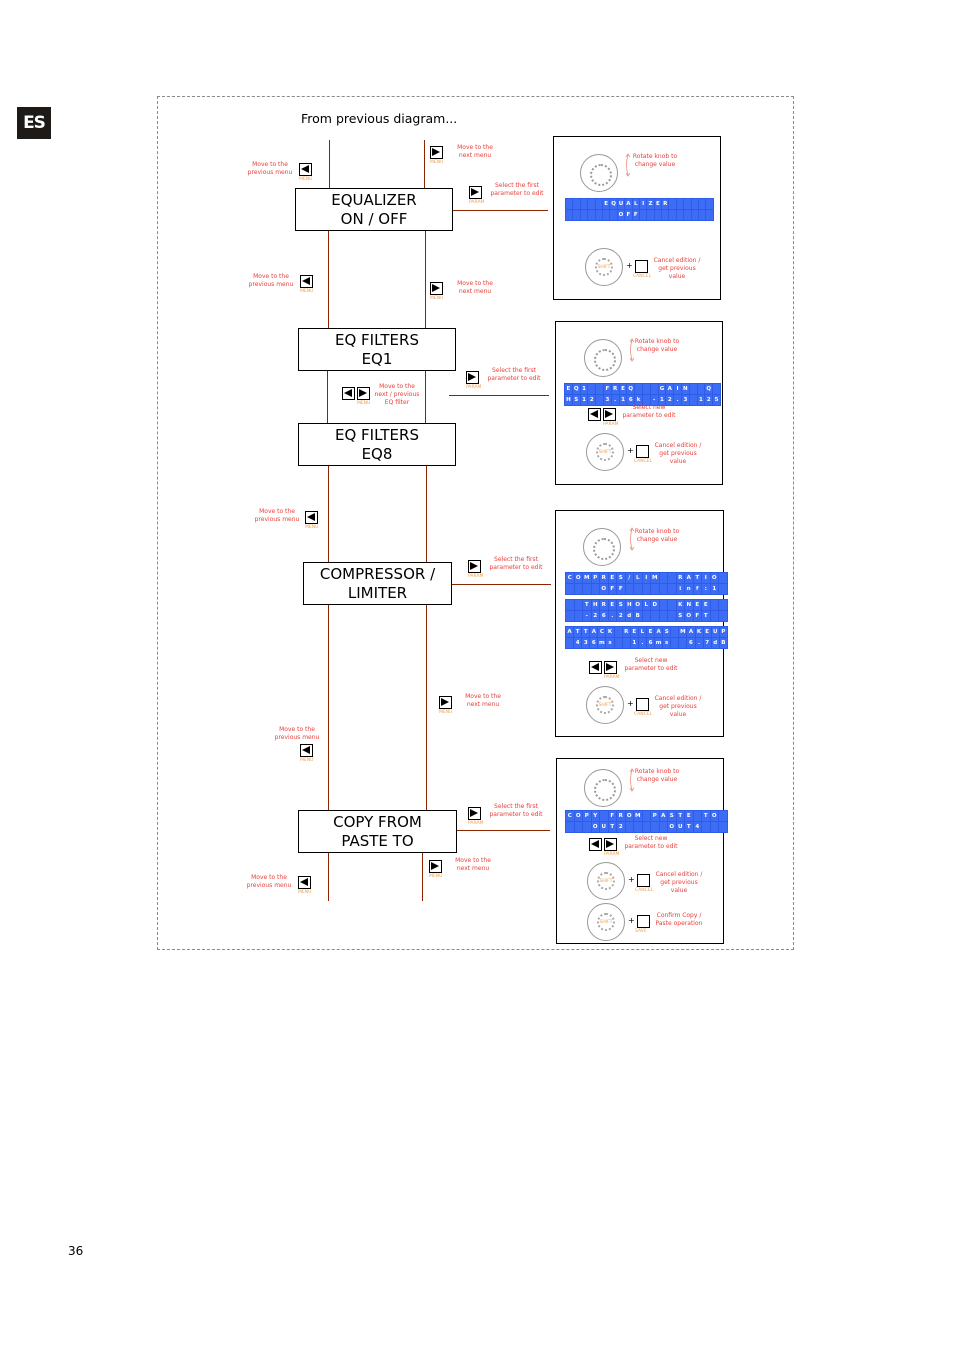  Describe the element at coordinates (643, 921) in the screenshot. I see `save-button` at that location.